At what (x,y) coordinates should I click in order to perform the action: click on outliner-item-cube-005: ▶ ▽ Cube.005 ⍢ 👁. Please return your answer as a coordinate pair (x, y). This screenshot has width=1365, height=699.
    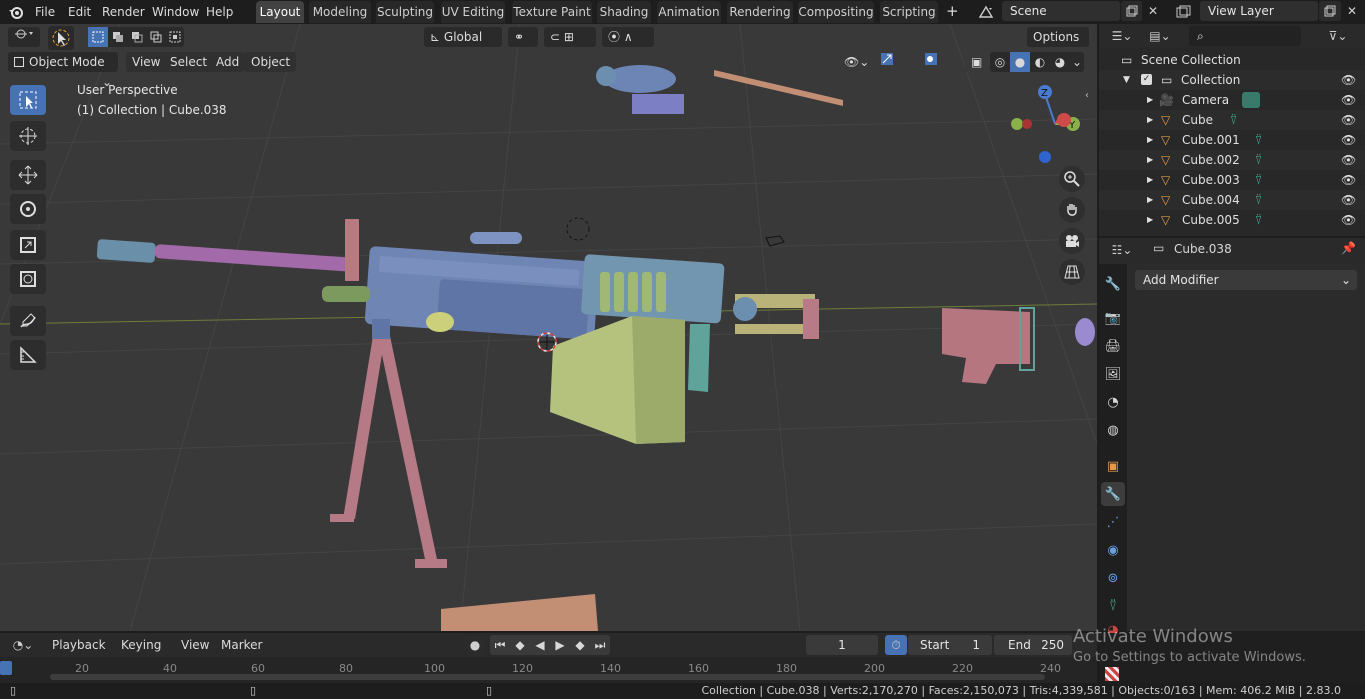
    Looking at the image, I should click on (1232, 220).